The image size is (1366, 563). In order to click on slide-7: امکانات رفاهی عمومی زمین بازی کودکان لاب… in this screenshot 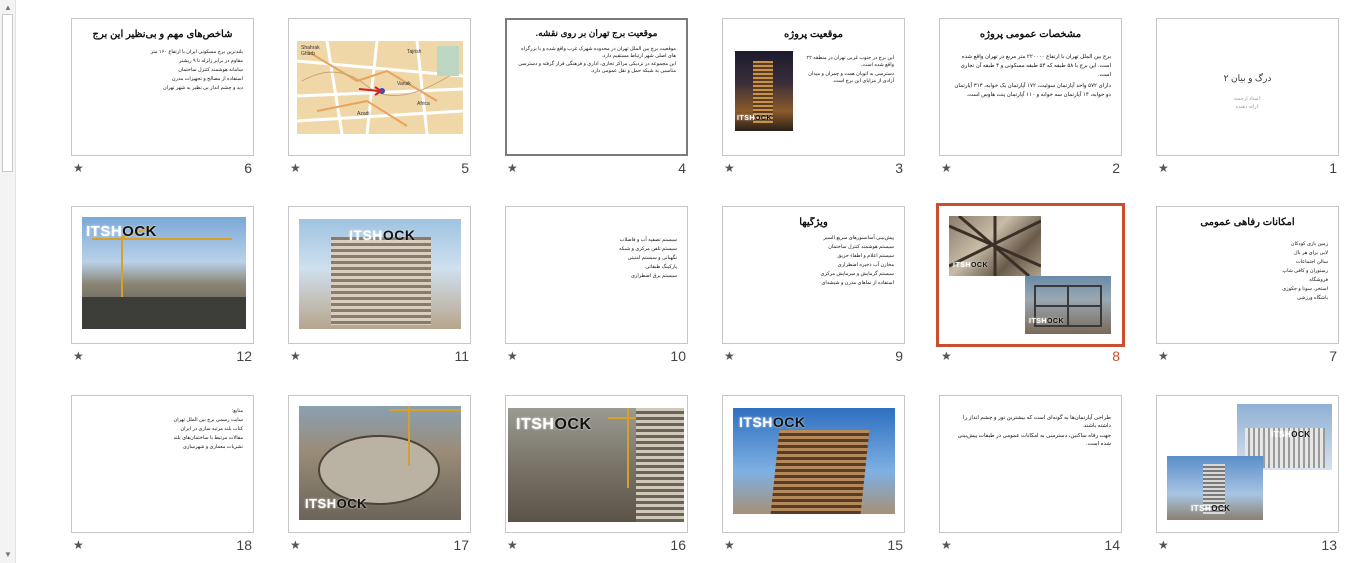, I will do `click(1247, 285)`.